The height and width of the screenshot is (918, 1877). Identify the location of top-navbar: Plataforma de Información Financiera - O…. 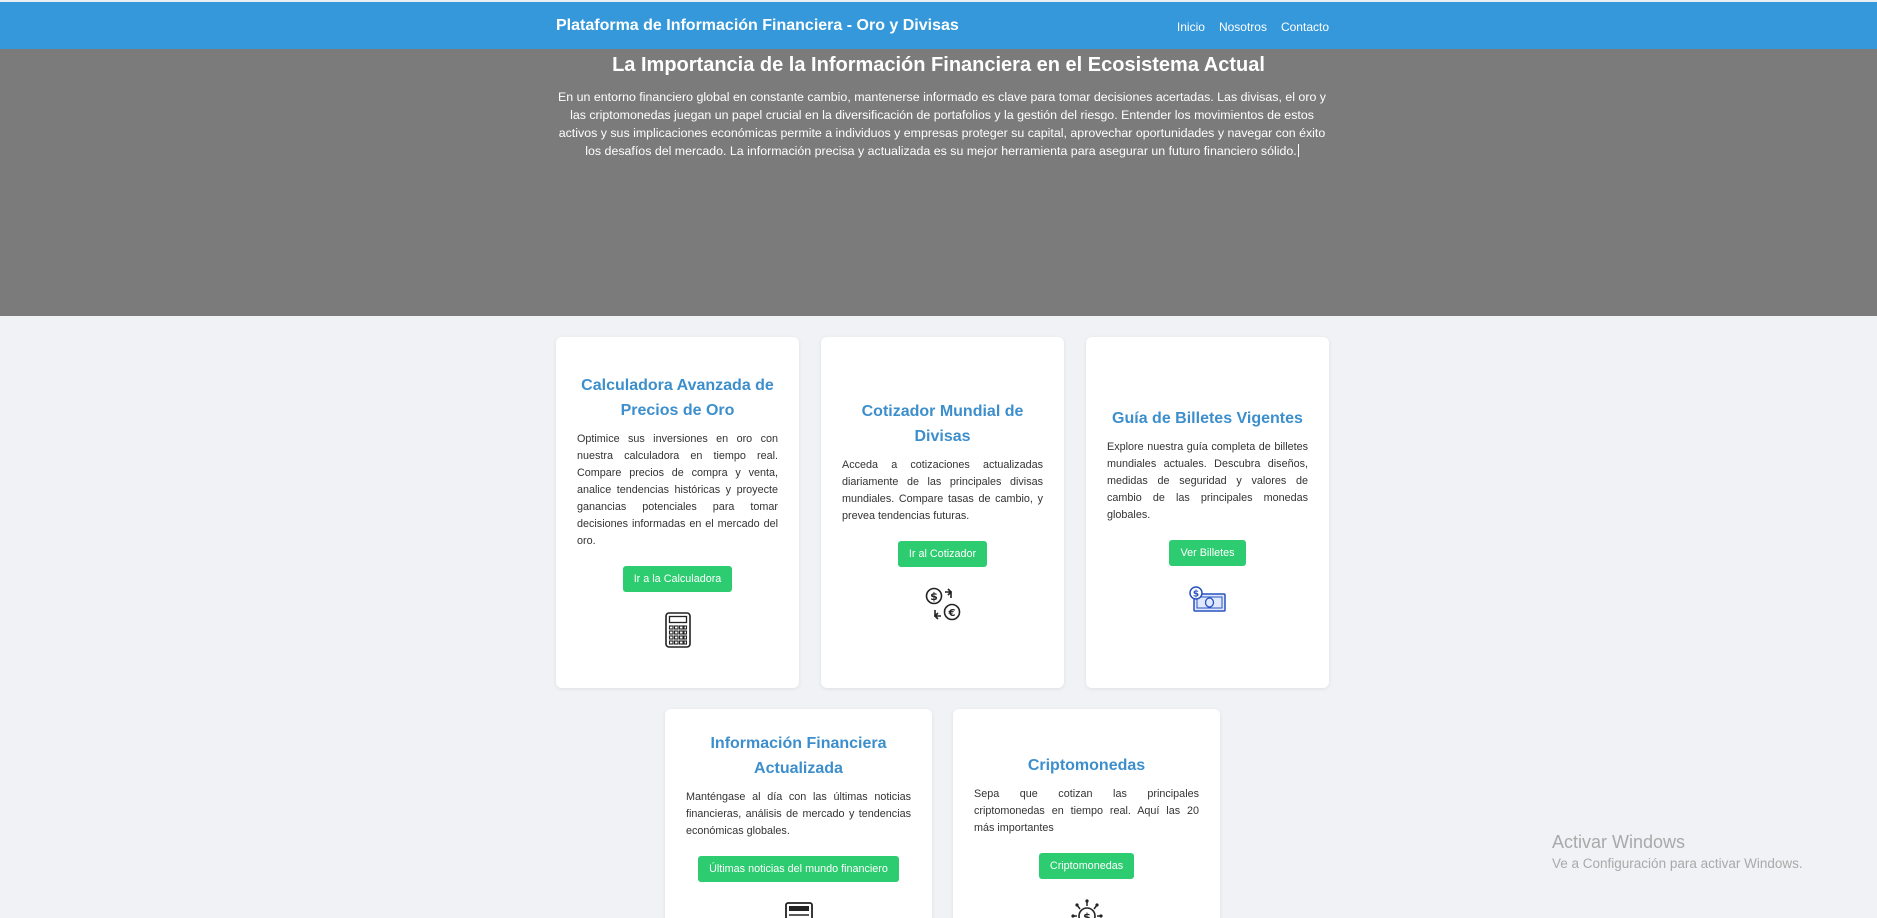
(938, 24).